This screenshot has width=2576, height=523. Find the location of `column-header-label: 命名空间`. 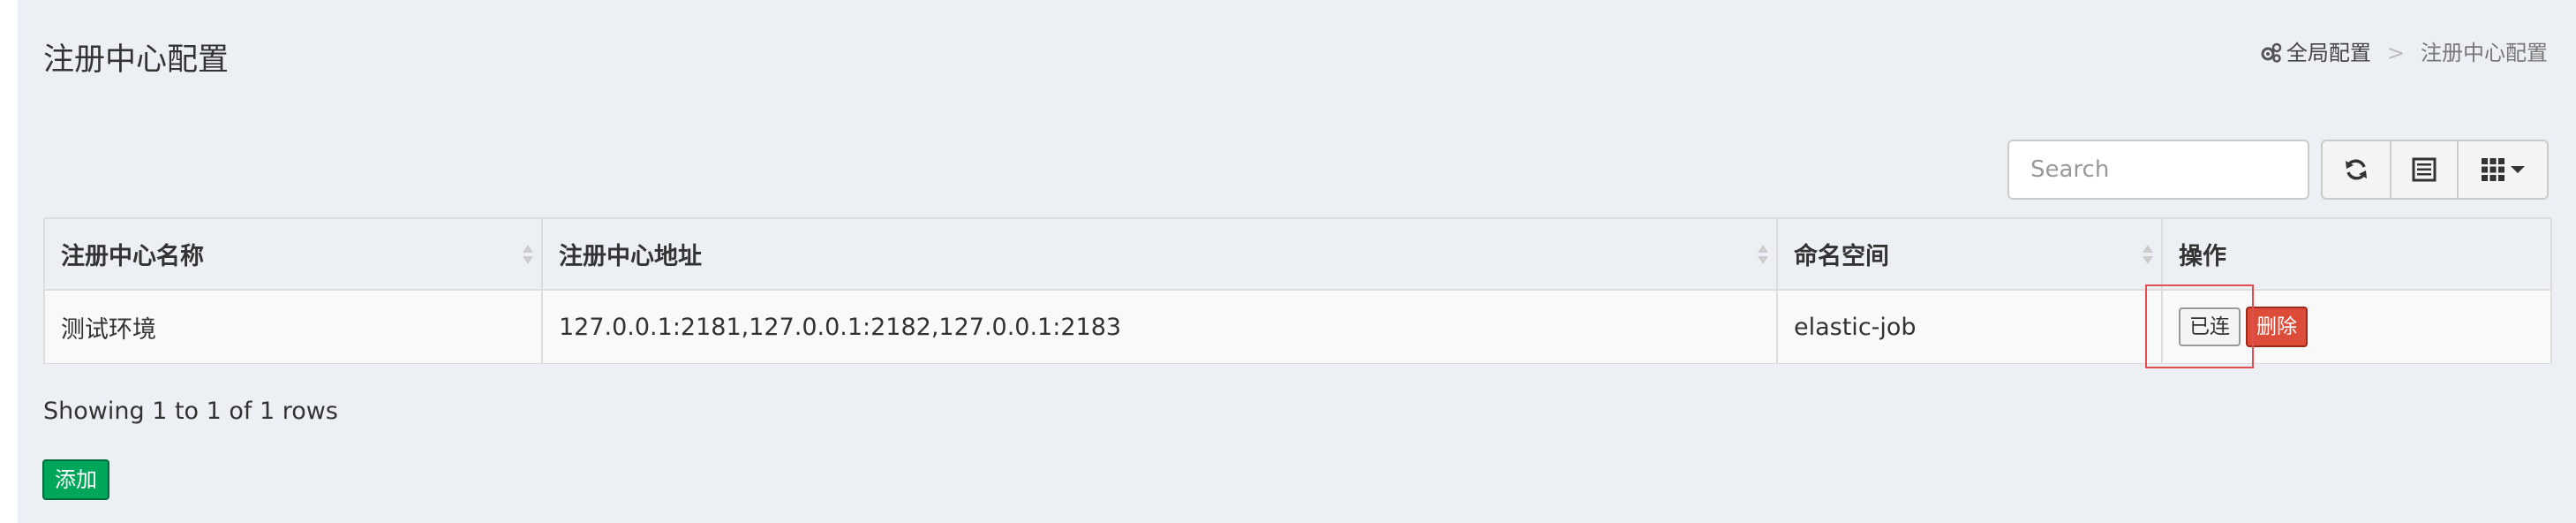

column-header-label: 命名空间 is located at coordinates (1842, 256).